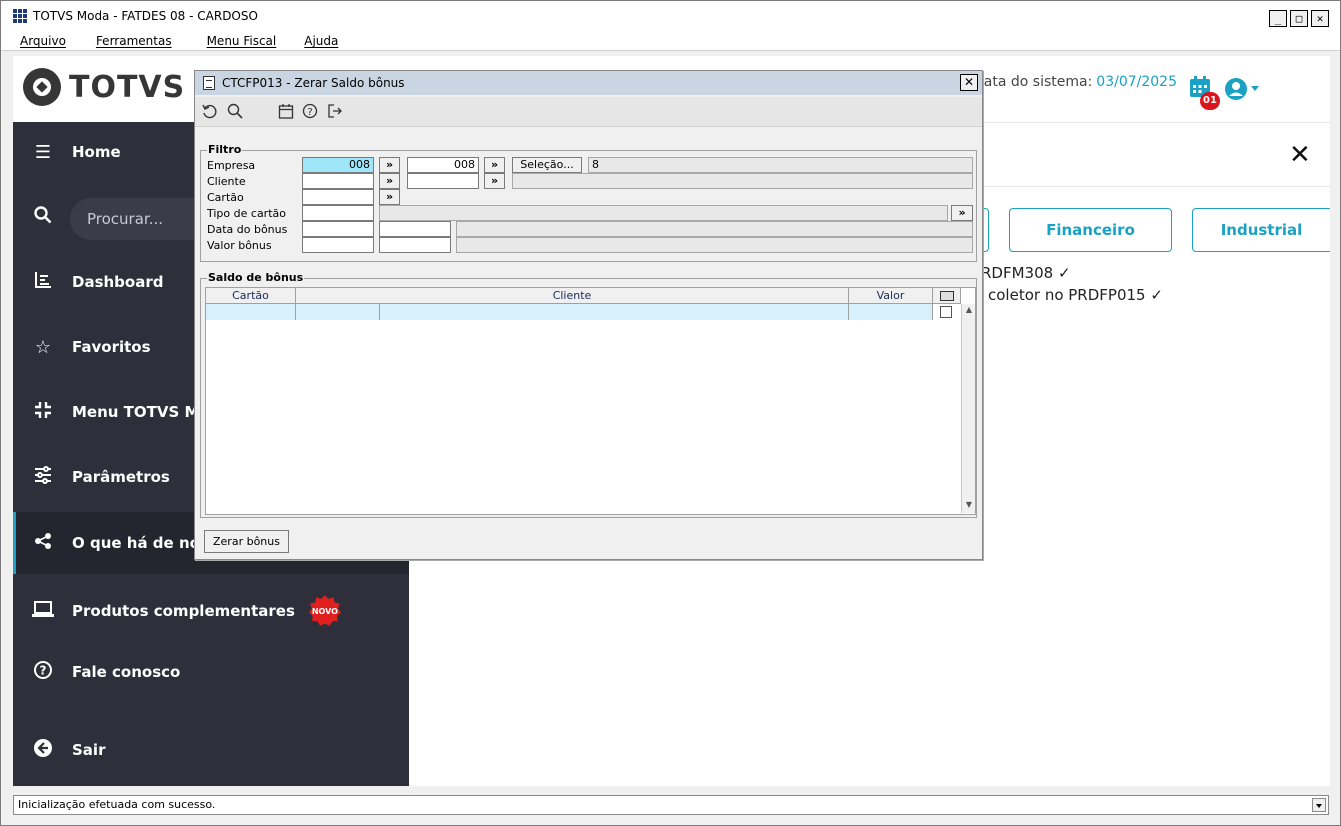 This screenshot has height=826, width=1341. What do you see at coordinates (321, 40) in the screenshot?
I see `menu-ajuda: Ajuda` at bounding box center [321, 40].